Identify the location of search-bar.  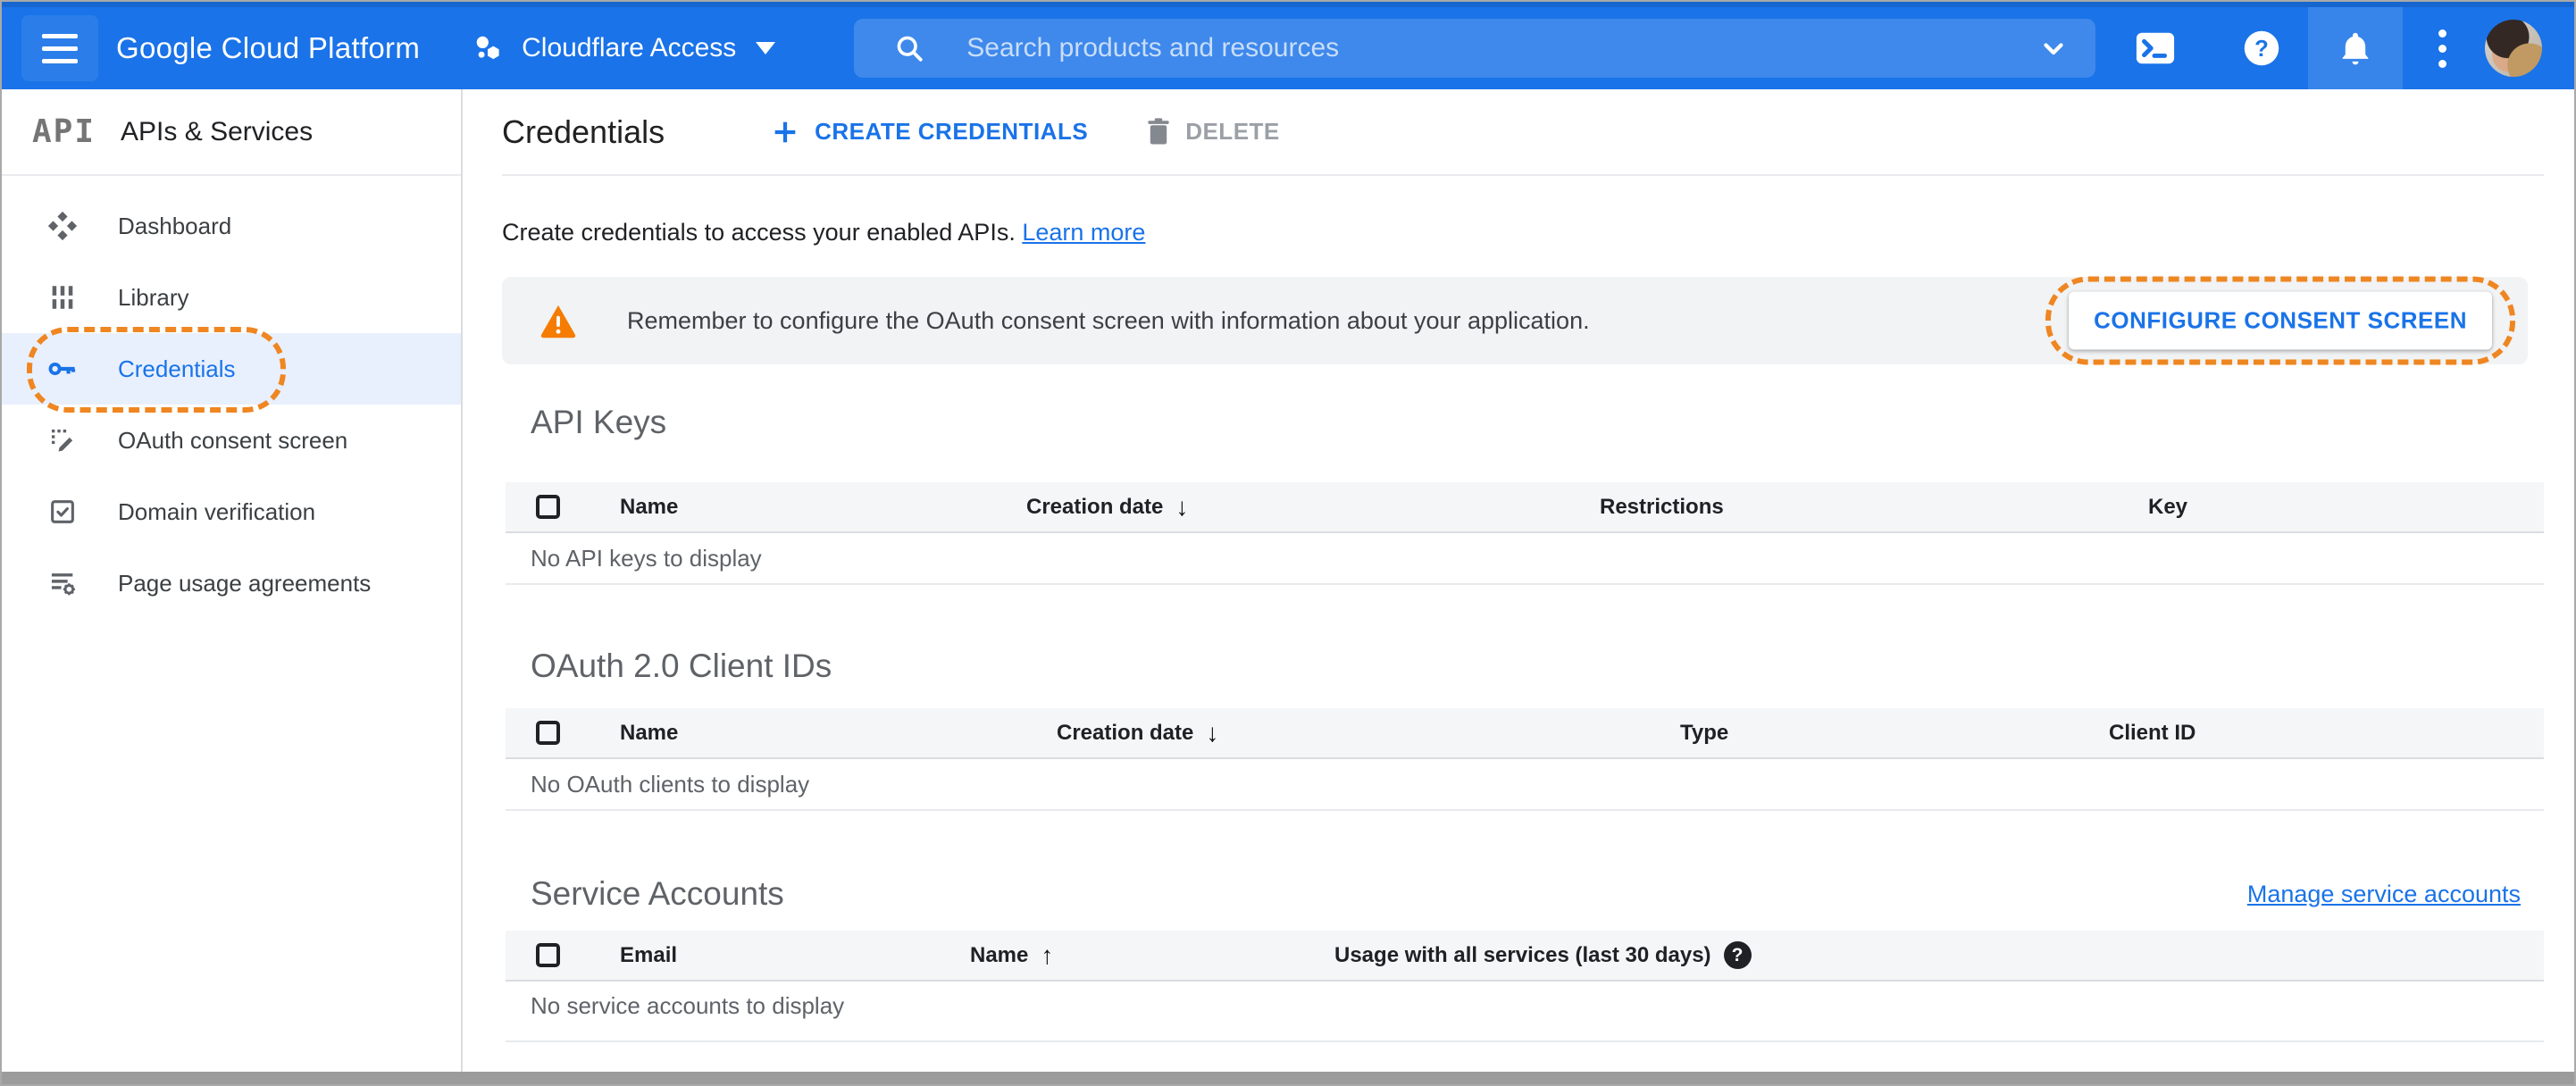
(1475, 48).